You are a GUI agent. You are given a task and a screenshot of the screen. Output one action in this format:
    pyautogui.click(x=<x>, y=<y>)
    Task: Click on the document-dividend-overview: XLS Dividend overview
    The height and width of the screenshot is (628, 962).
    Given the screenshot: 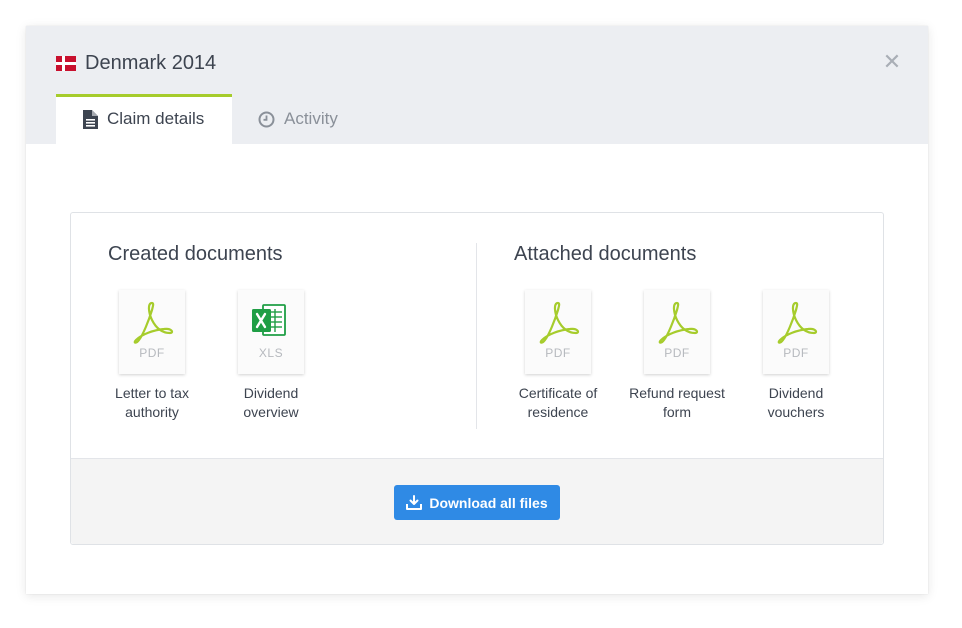 What is the action you would take?
    pyautogui.click(x=271, y=356)
    